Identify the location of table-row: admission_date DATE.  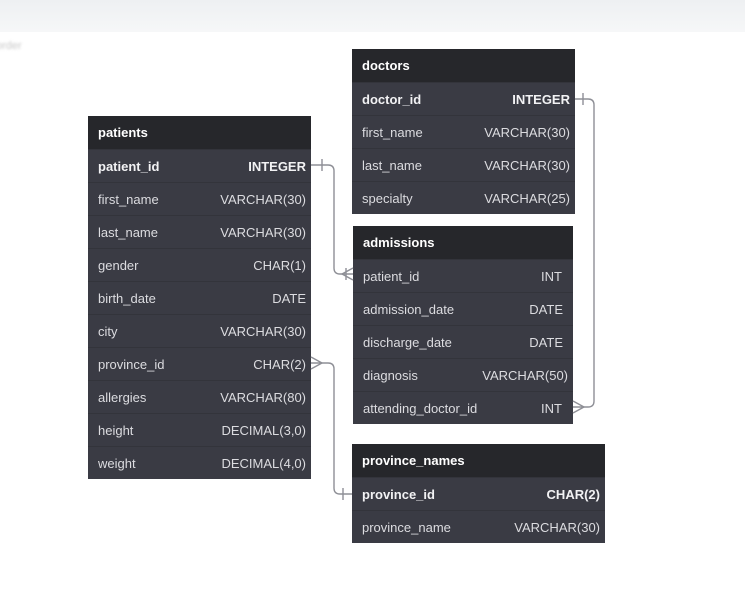
(463, 308).